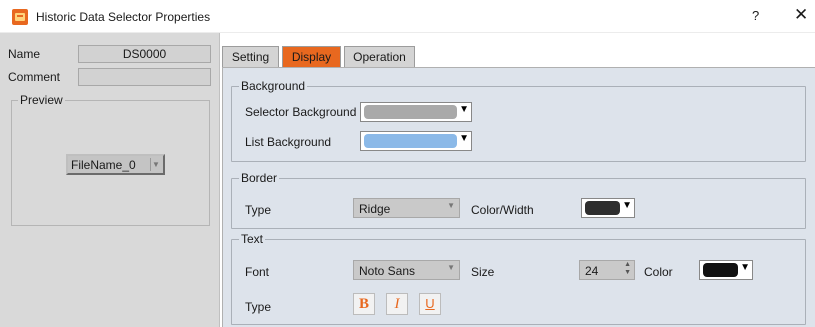  Describe the element at coordinates (407, 16) in the screenshot. I see `title-bar: Historic Data Selector Properties ? ✕` at that location.